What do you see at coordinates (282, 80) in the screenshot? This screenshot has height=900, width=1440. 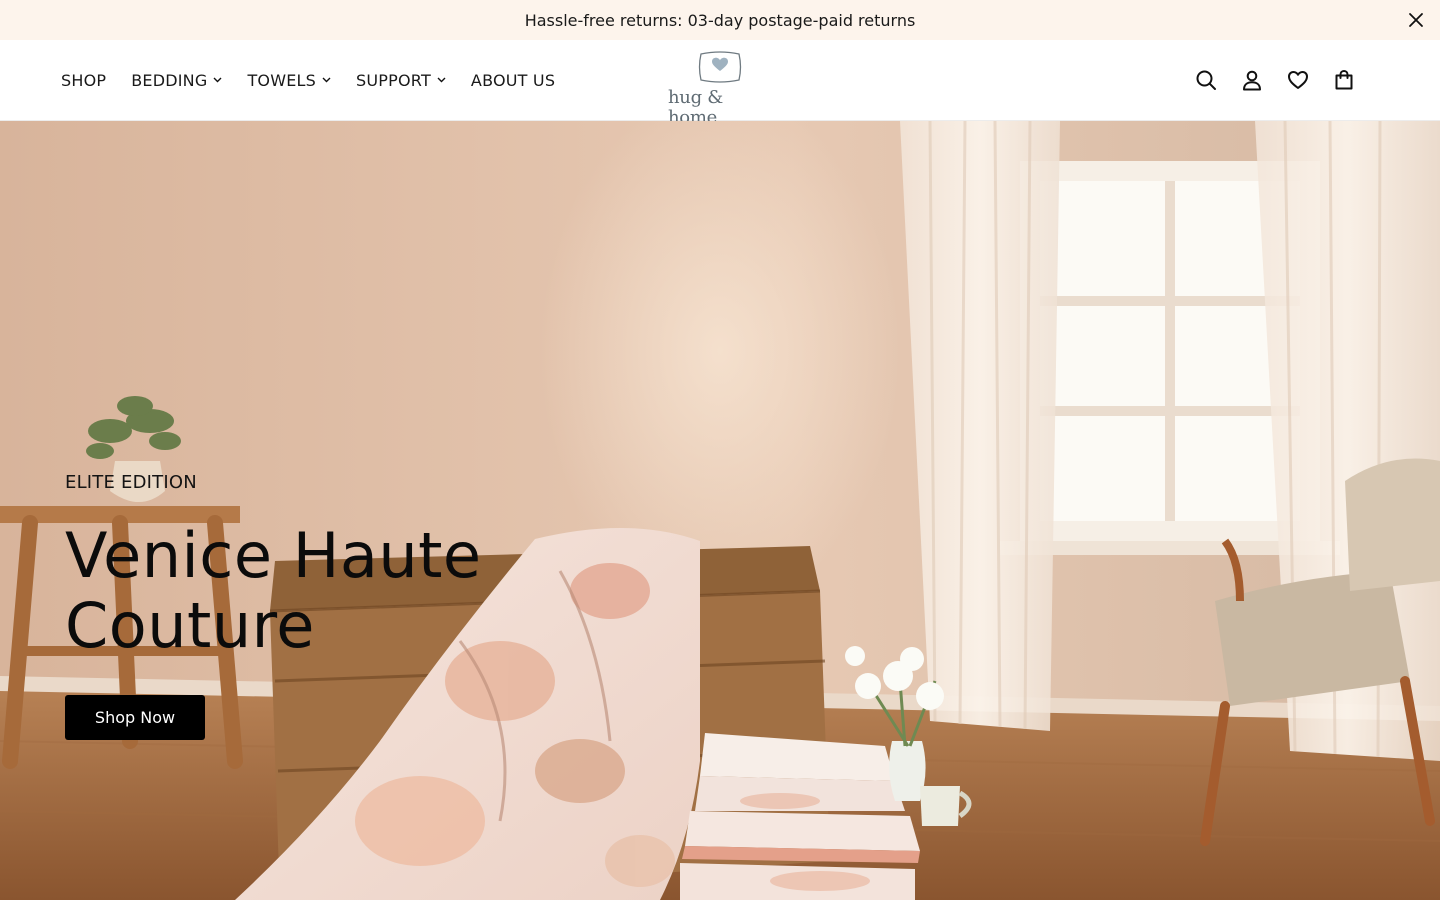 I see `nav-item-label: TOWELS` at bounding box center [282, 80].